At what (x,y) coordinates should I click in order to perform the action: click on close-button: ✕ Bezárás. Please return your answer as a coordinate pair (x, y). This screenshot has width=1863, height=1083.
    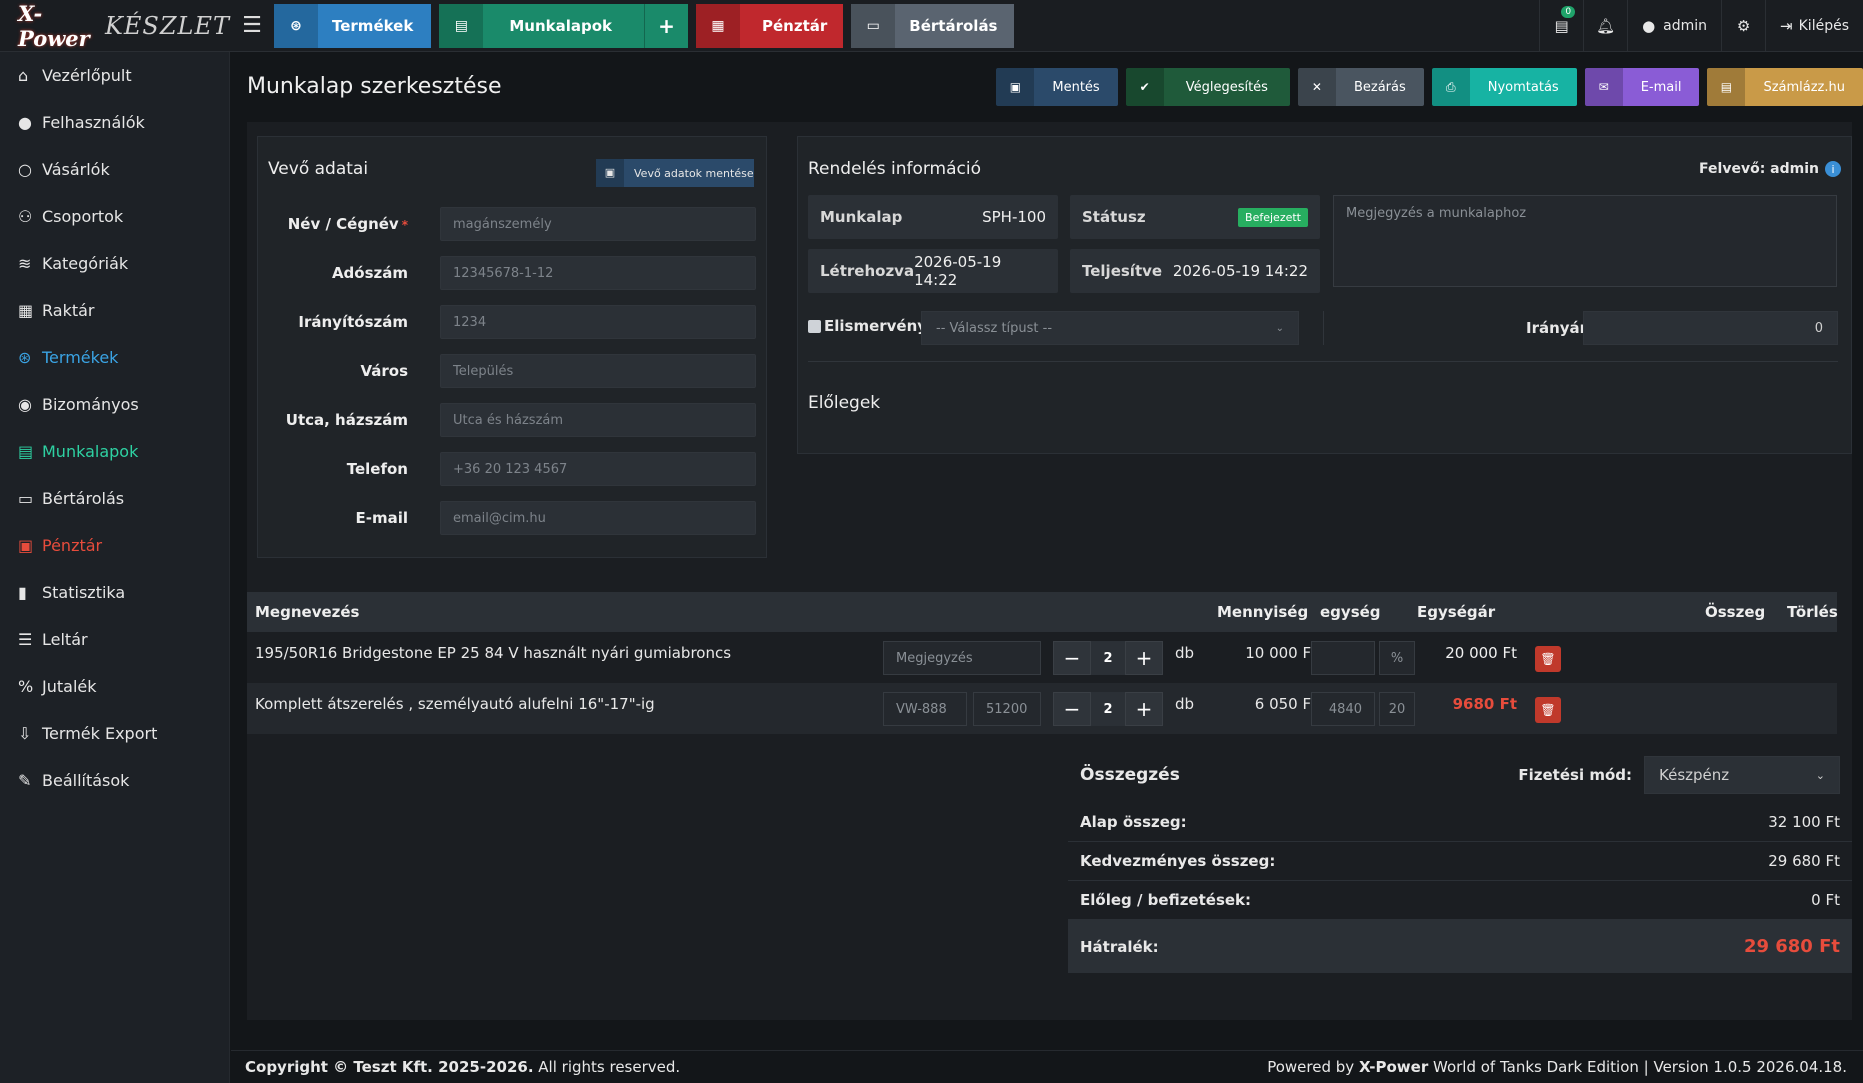
    Looking at the image, I should click on (1360, 87).